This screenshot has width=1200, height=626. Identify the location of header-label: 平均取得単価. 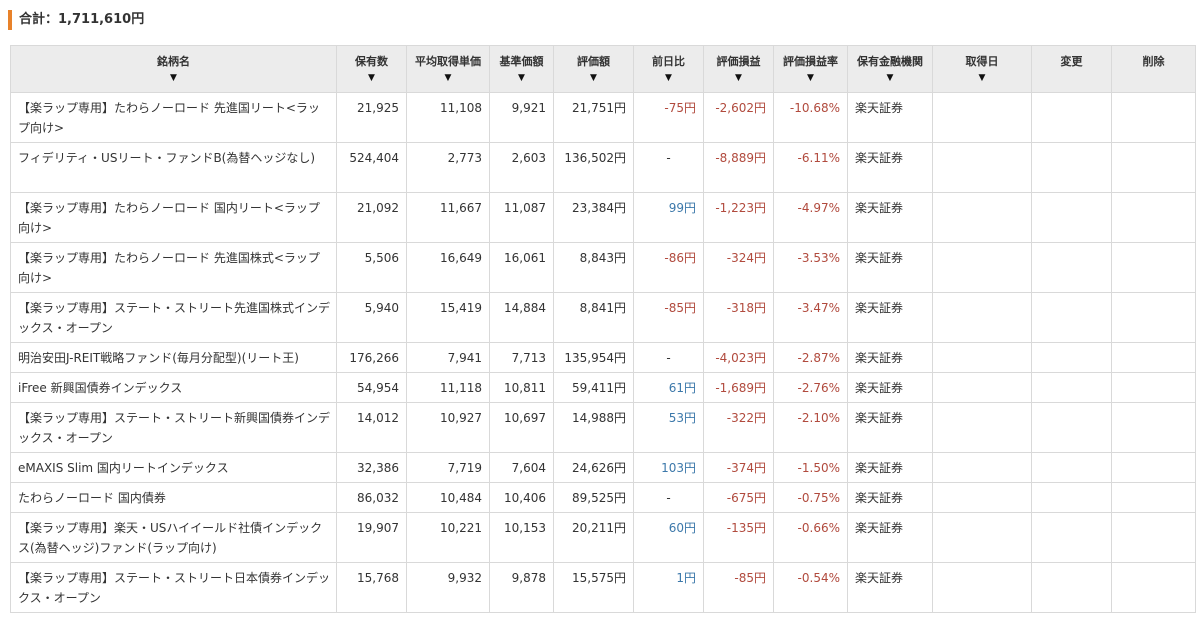
(448, 61).